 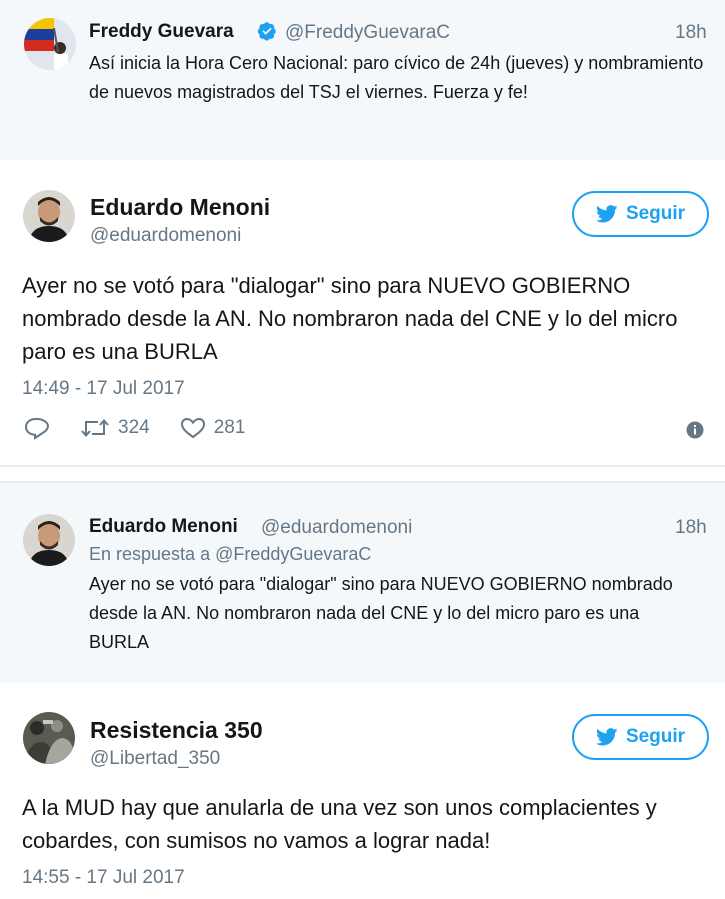 What do you see at coordinates (266, 31) in the screenshot?
I see `verified-badge-icon` at bounding box center [266, 31].